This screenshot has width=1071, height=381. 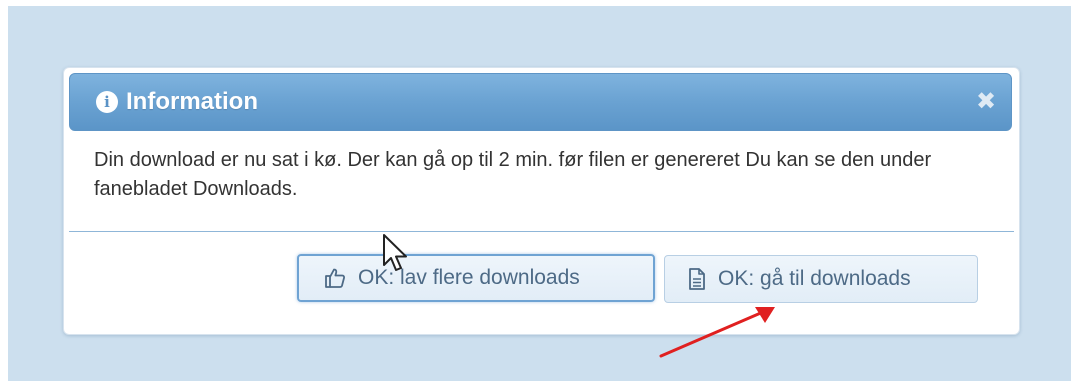 I want to click on ok-goto-downloads-button: OK: gå til downloads, so click(x=821, y=279).